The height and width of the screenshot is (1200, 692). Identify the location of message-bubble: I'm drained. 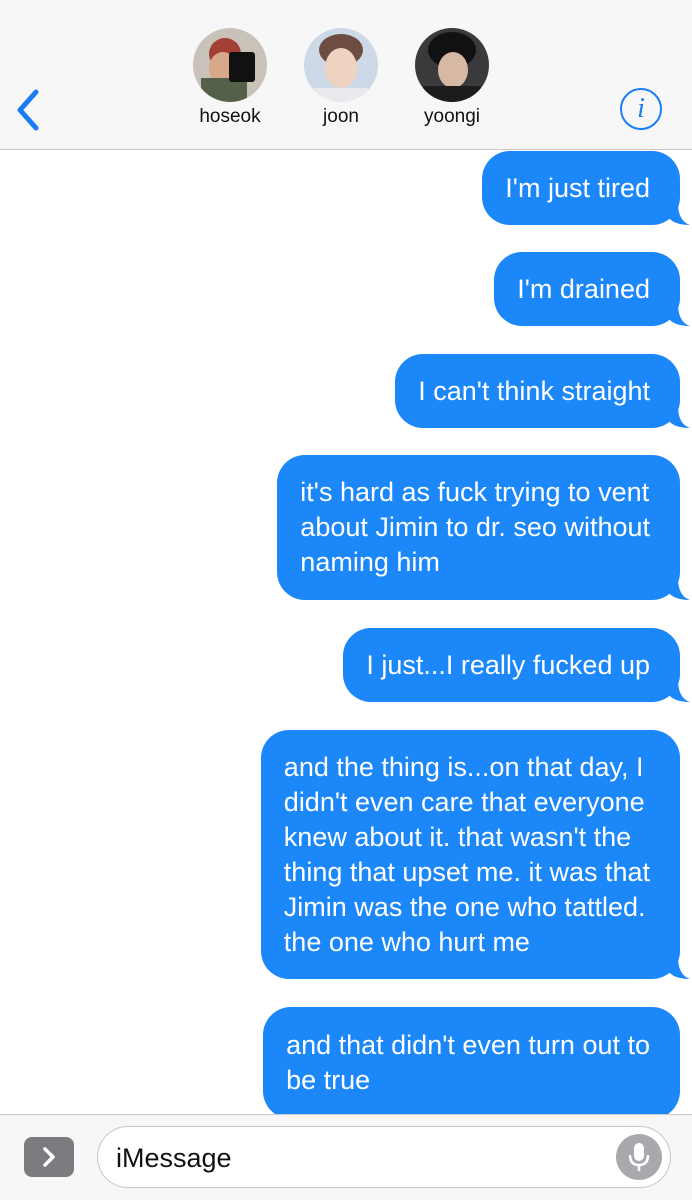
(592, 289).